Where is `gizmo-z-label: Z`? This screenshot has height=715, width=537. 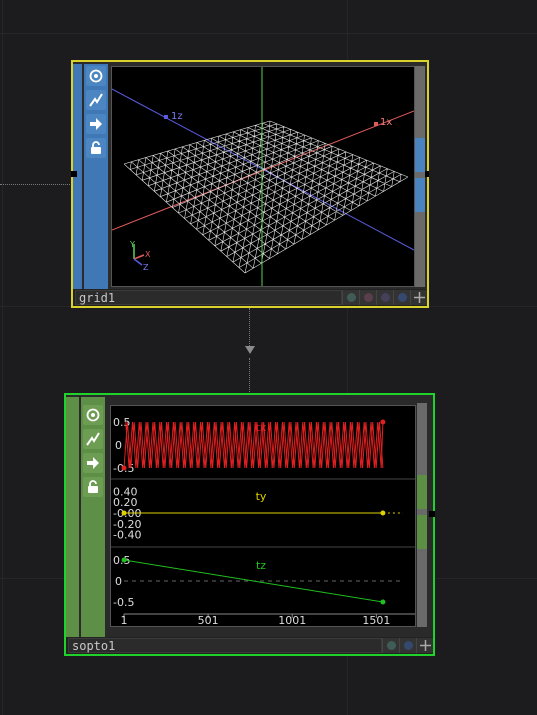
gizmo-z-label: Z is located at coordinates (146, 267).